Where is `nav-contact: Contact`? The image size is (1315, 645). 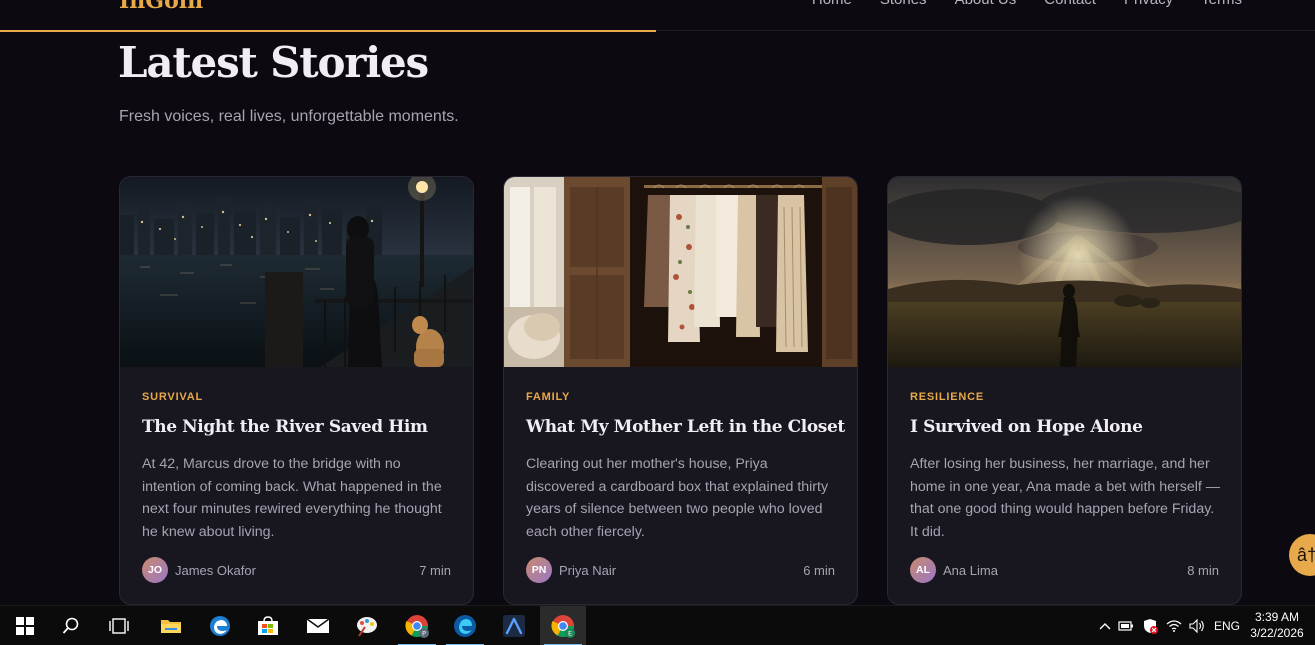
nav-contact: Contact is located at coordinates (1070, 4).